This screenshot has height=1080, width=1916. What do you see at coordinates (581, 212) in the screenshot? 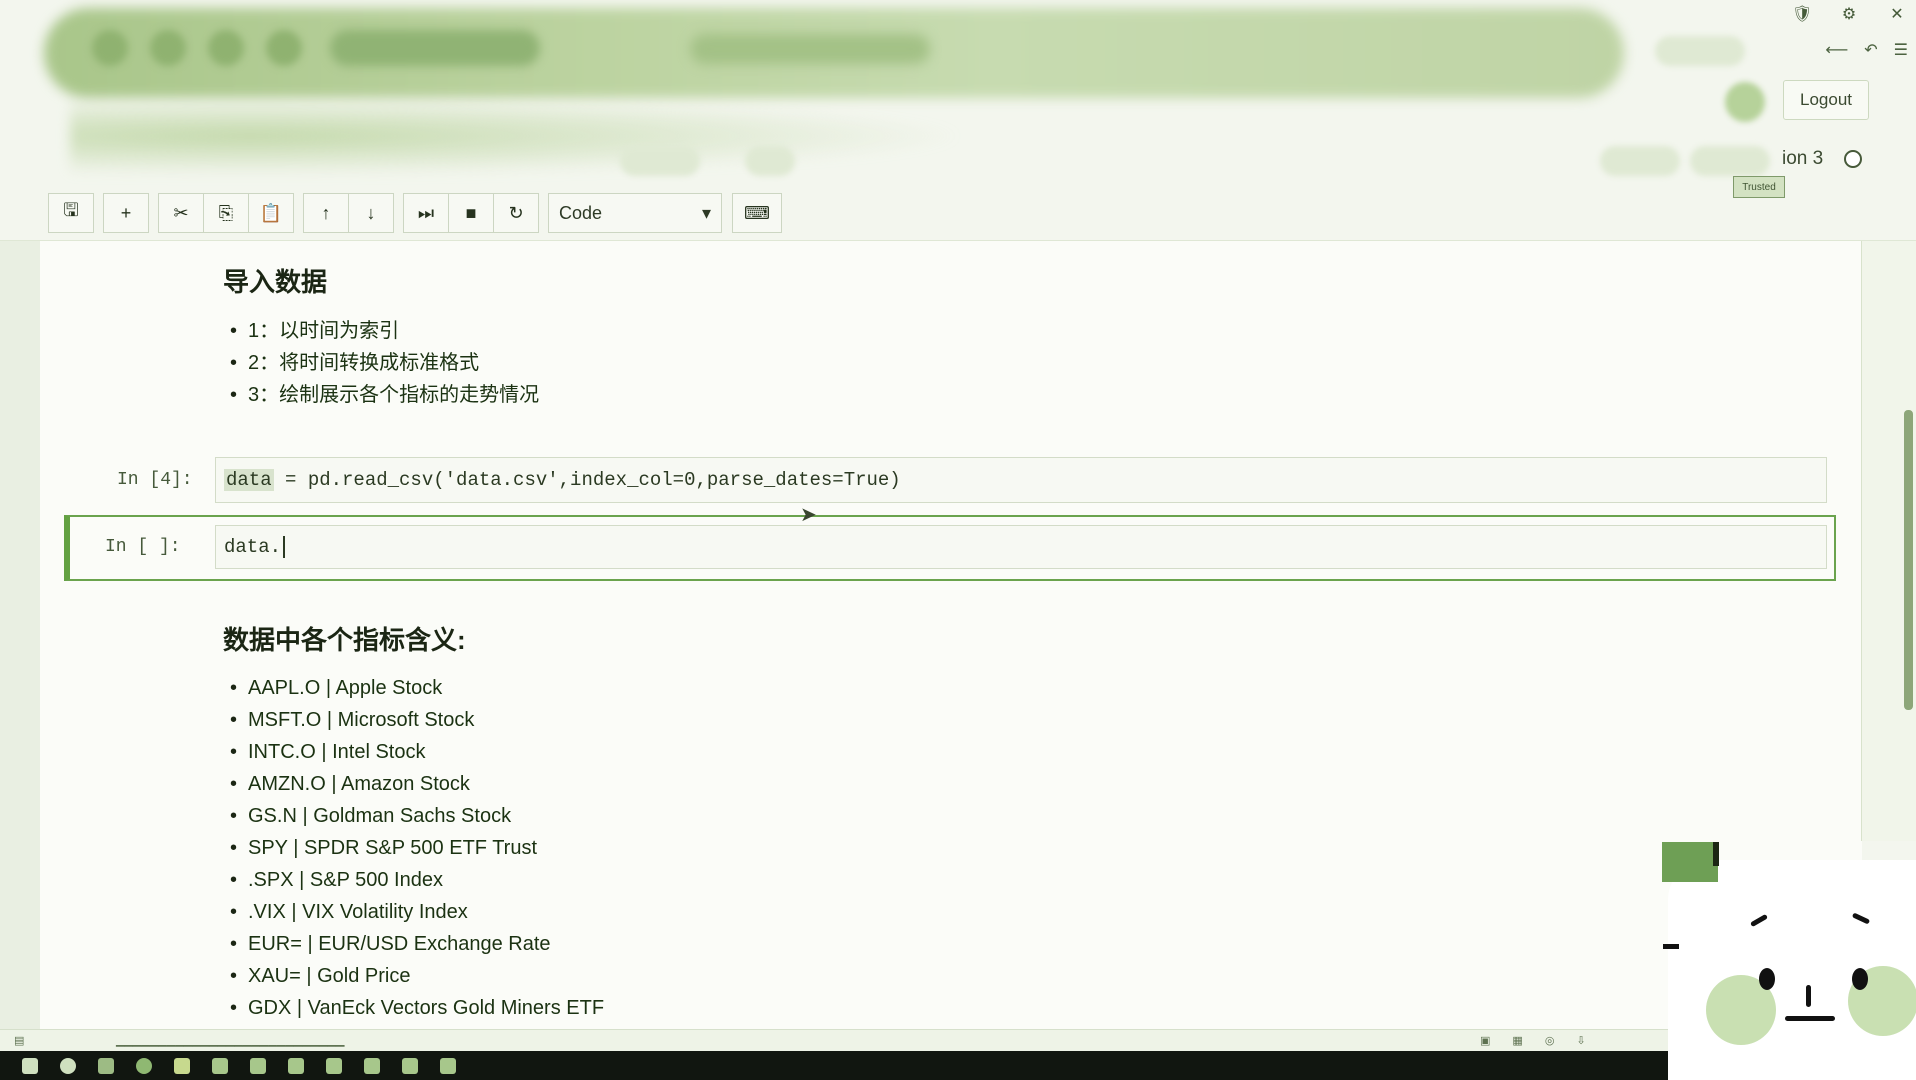
I see `cell-type-value: Code` at bounding box center [581, 212].